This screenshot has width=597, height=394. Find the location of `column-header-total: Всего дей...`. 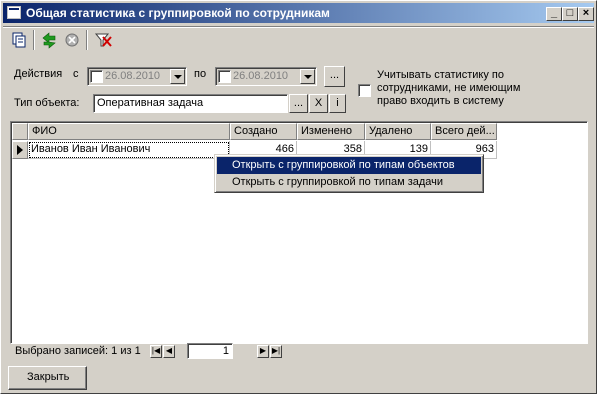

column-header-total: Всего дей... is located at coordinates (464, 131).